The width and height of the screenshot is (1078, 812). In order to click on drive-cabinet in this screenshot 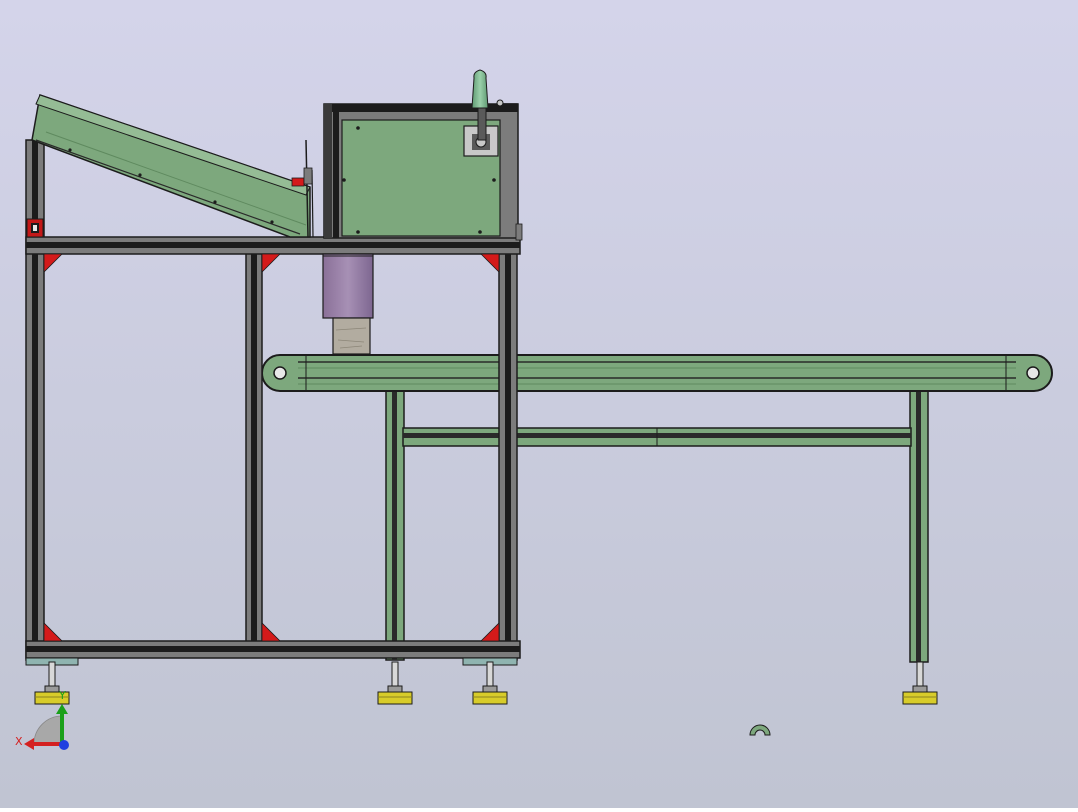, I will do `click(423, 172)`.